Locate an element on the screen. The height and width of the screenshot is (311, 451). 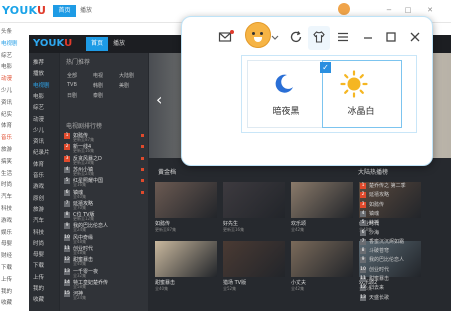
rank-row: 14 特工皇妃楚乔传 全58集 is located at coordinates (104, 284).